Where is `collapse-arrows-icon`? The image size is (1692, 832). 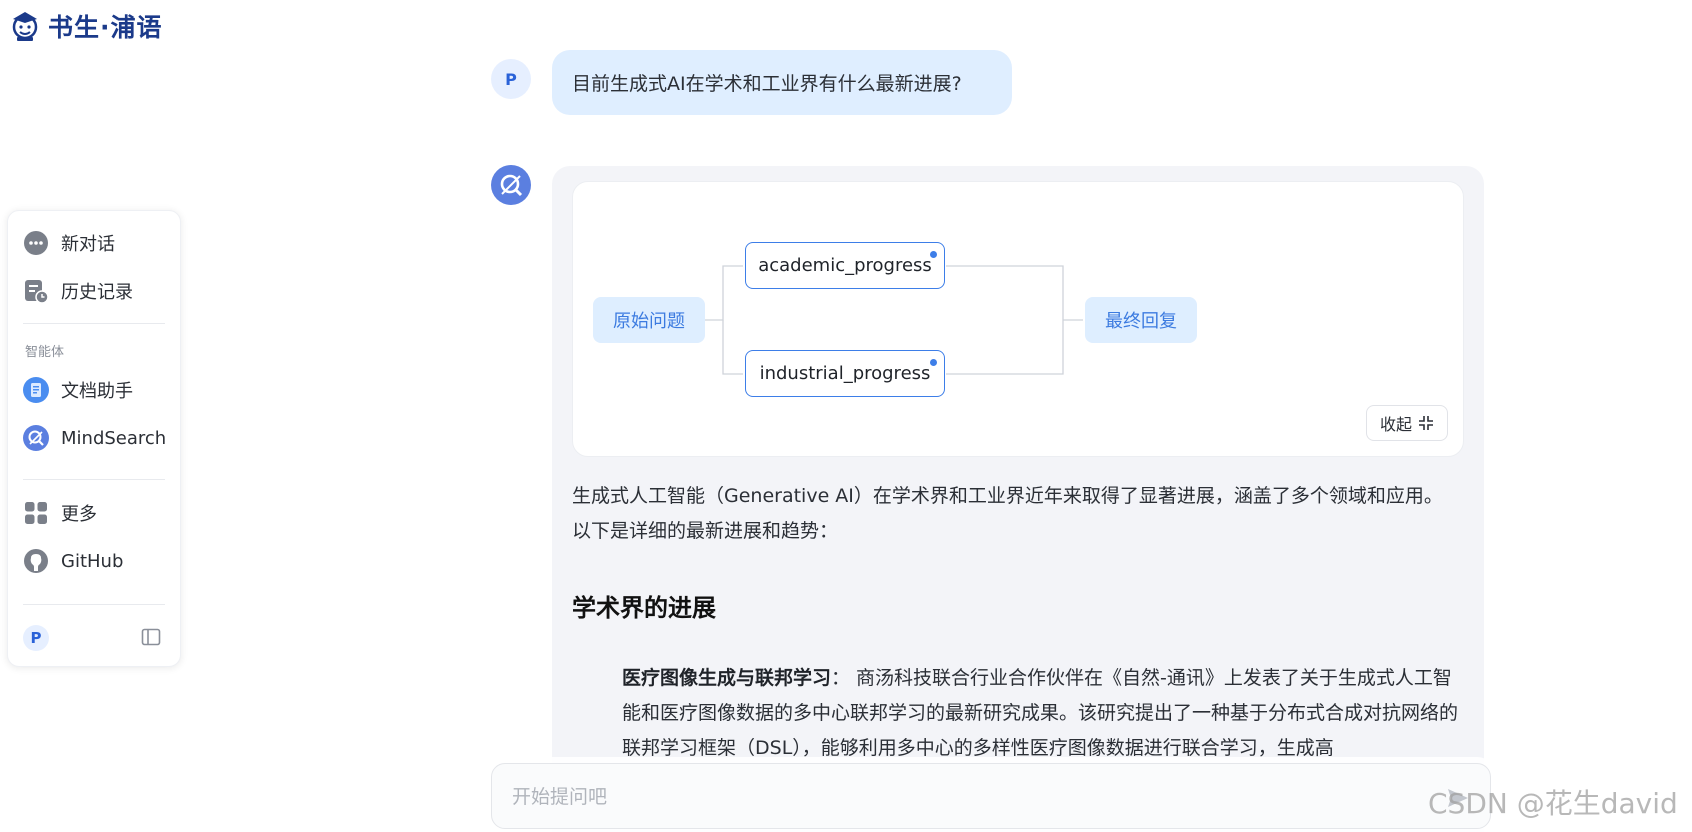
collapse-arrows-icon is located at coordinates (1426, 423).